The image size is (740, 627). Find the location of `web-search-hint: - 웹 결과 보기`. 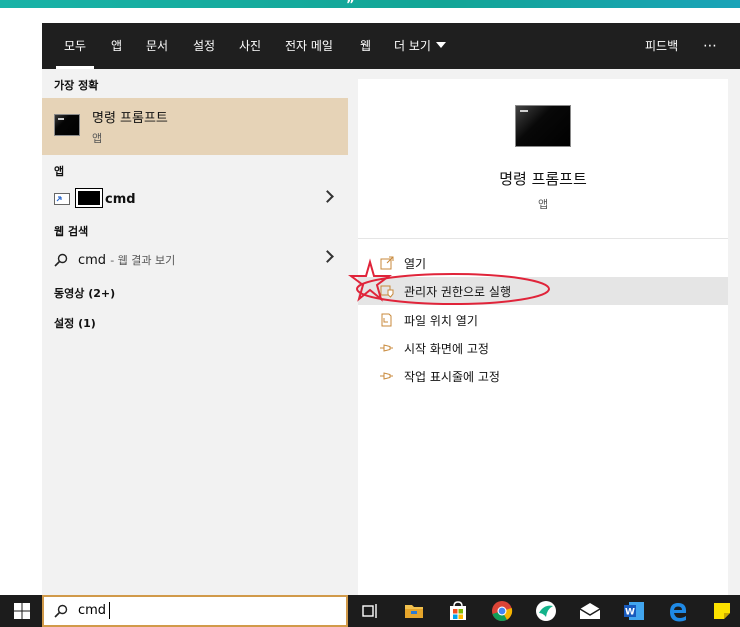

web-search-hint: - 웹 결과 보기 is located at coordinates (143, 260).